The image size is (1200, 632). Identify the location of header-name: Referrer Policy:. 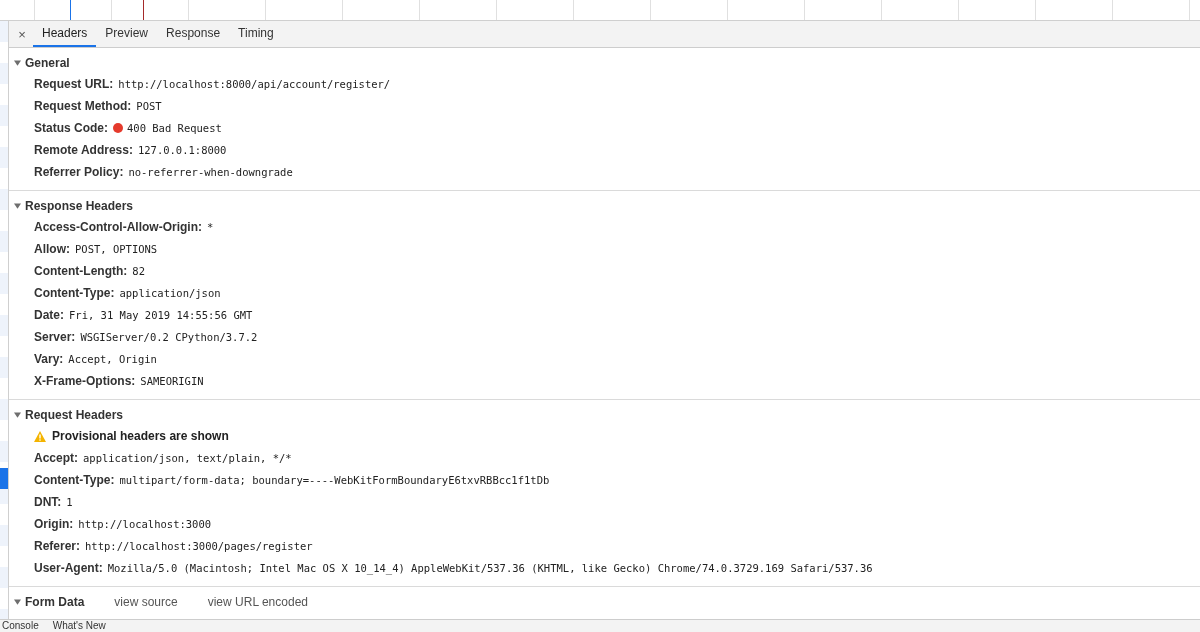
(79, 172).